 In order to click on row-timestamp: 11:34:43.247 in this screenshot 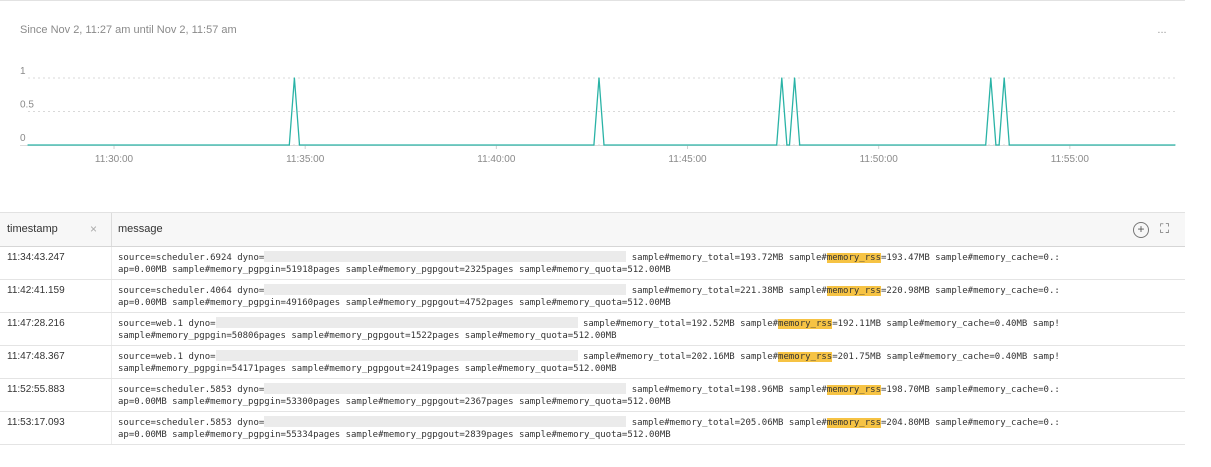, I will do `click(36, 257)`.